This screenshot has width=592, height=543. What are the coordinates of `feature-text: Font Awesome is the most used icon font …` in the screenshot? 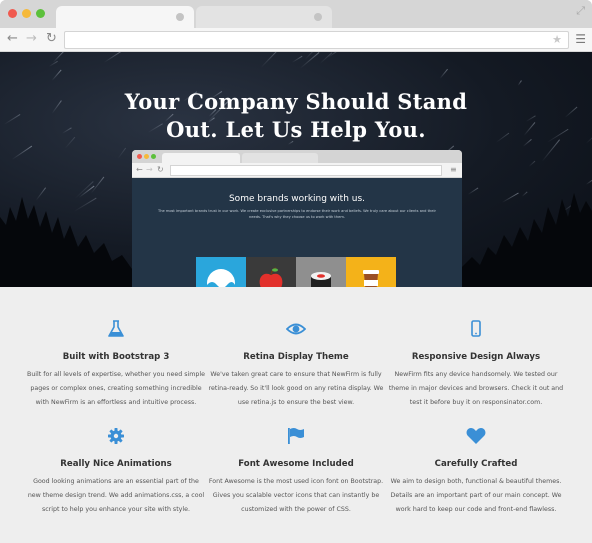 It's located at (296, 495).